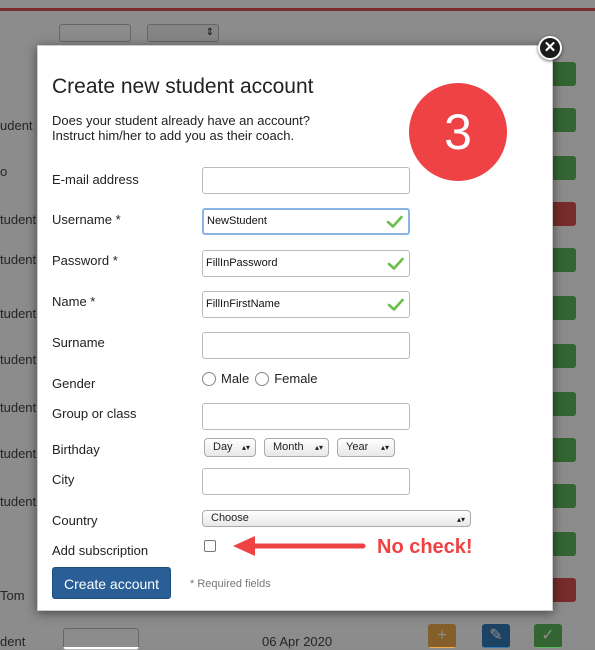 The image size is (595, 650). I want to click on close-icon: ✕, so click(550, 48).